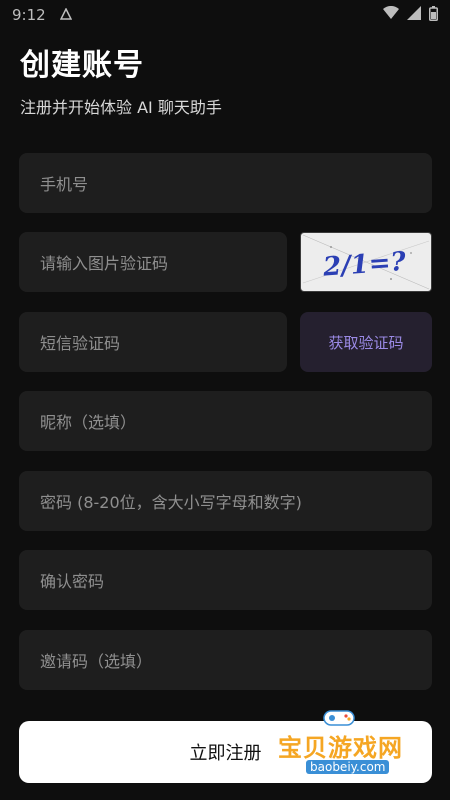  Describe the element at coordinates (225, 183) in the screenshot. I see `phone-input: 手机号` at that location.